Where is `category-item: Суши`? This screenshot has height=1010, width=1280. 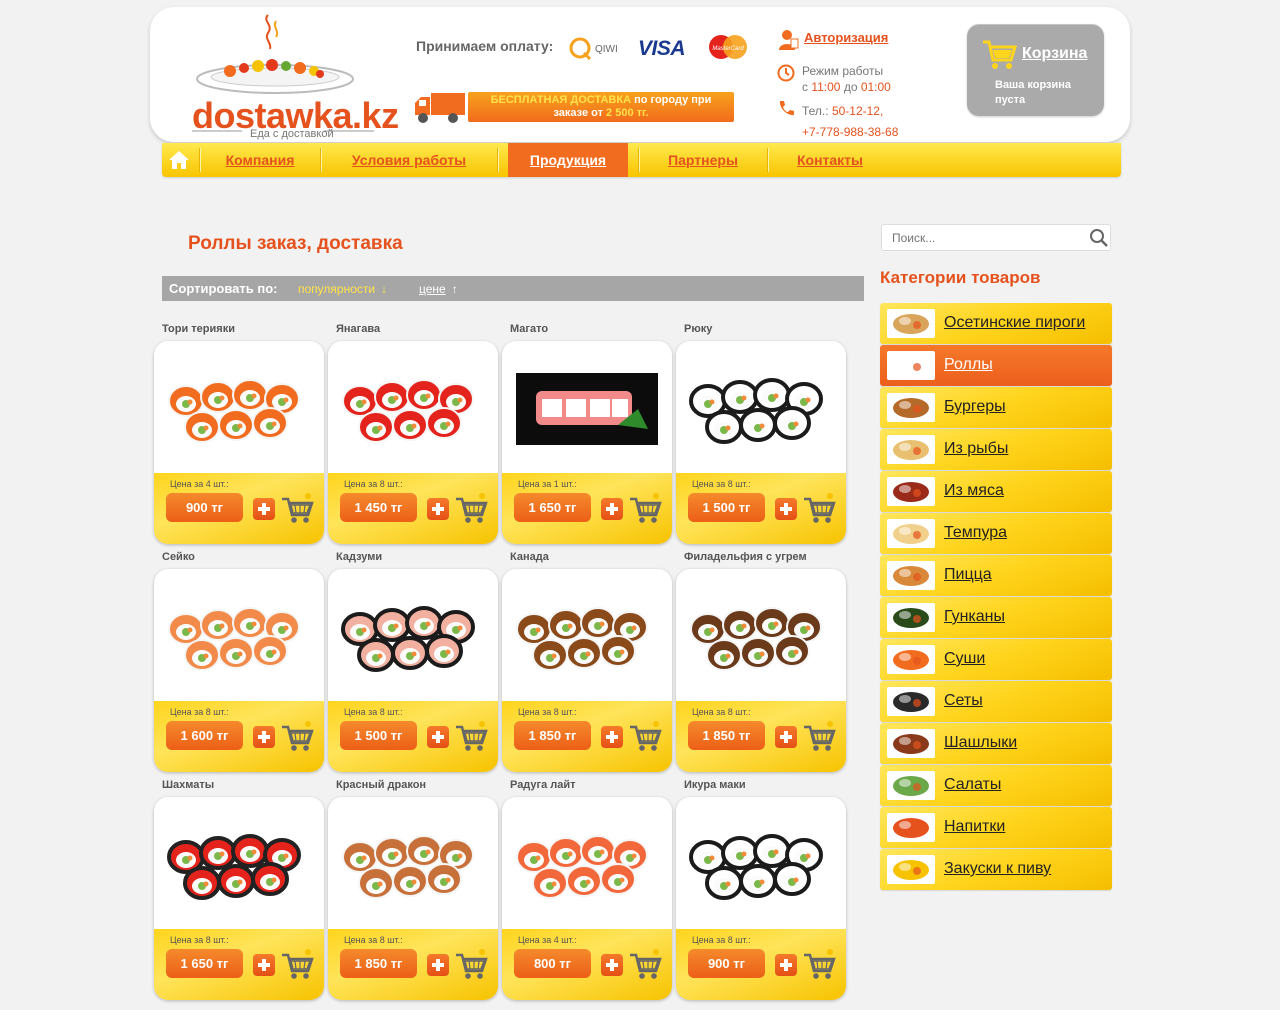 category-item: Суши is located at coordinates (996, 659).